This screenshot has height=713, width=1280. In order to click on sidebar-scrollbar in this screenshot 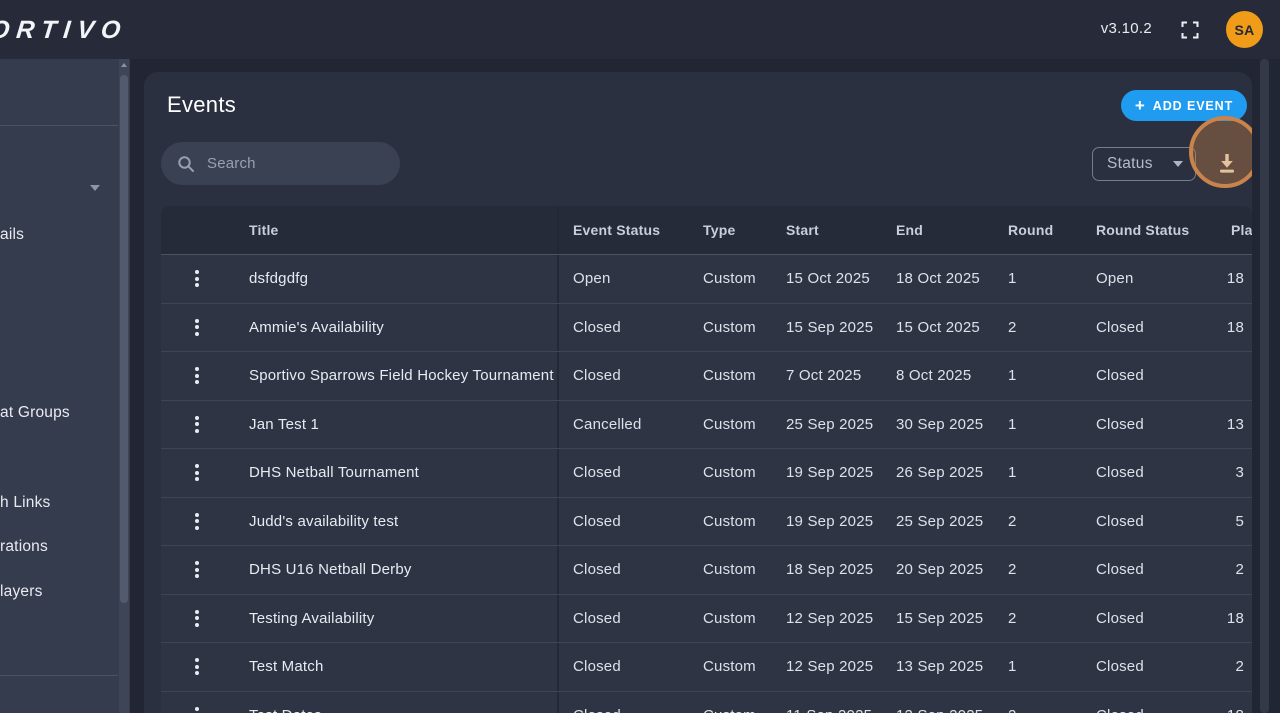, I will do `click(124, 386)`.